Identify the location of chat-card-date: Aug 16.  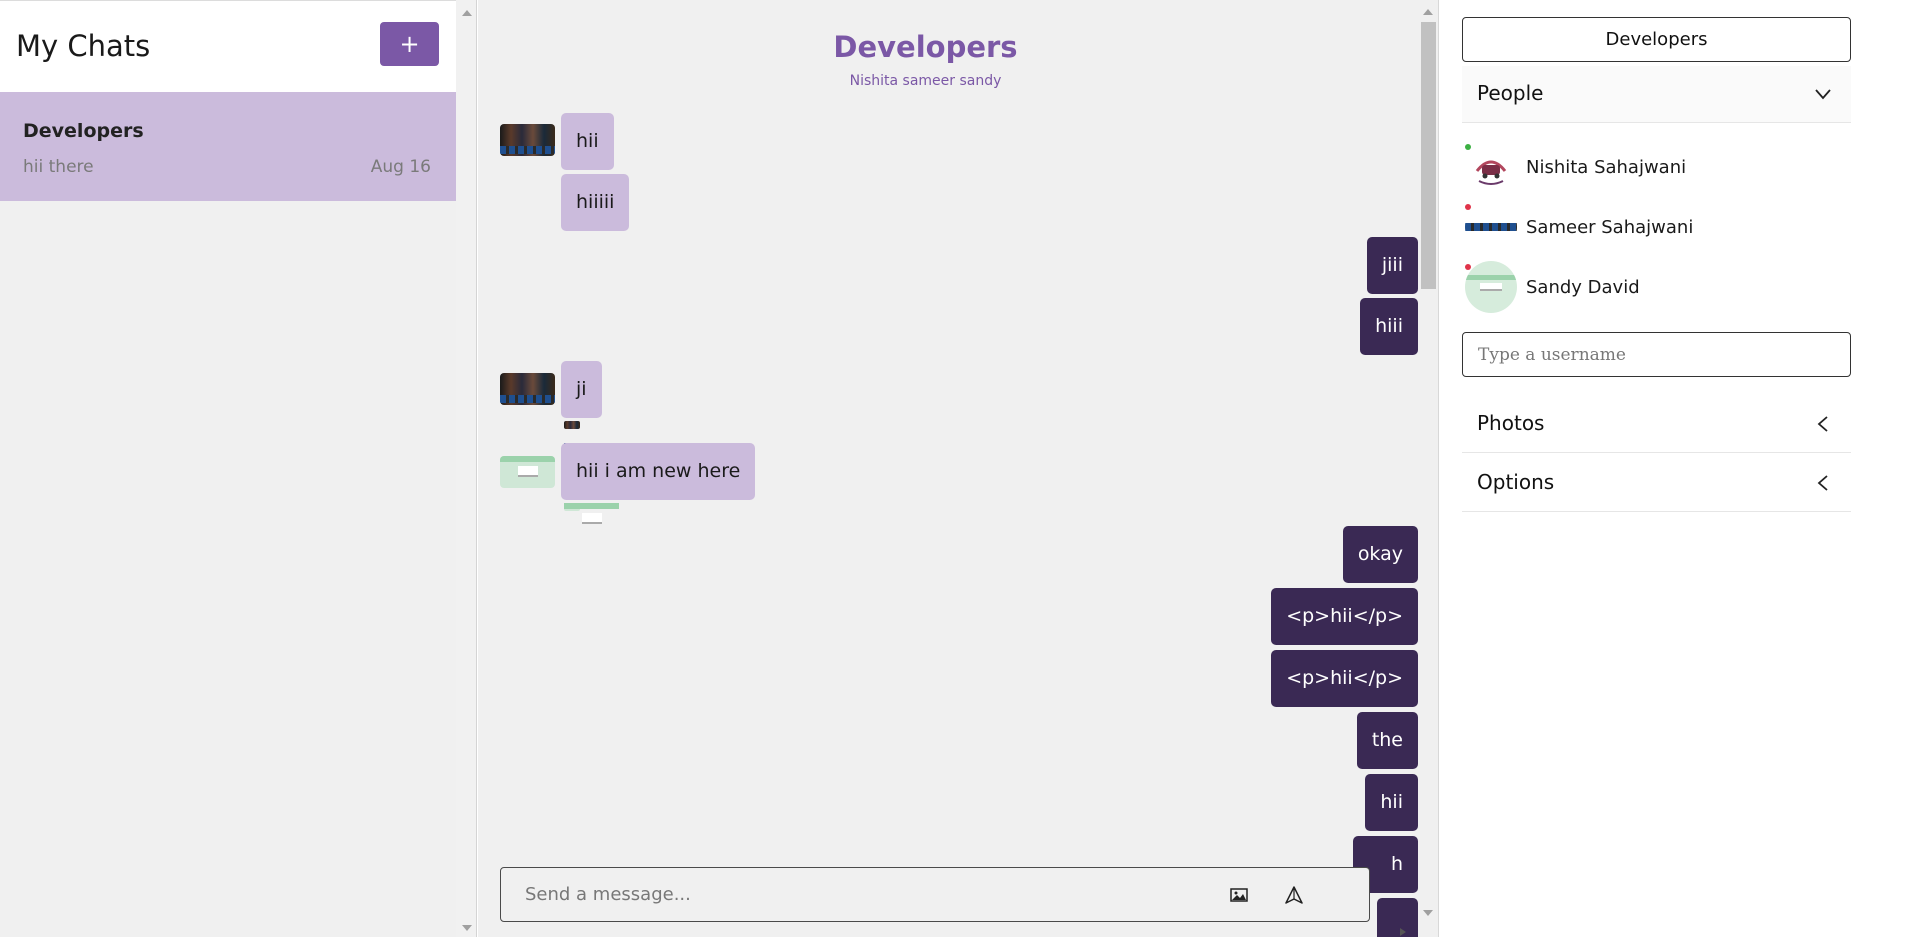
(400, 167).